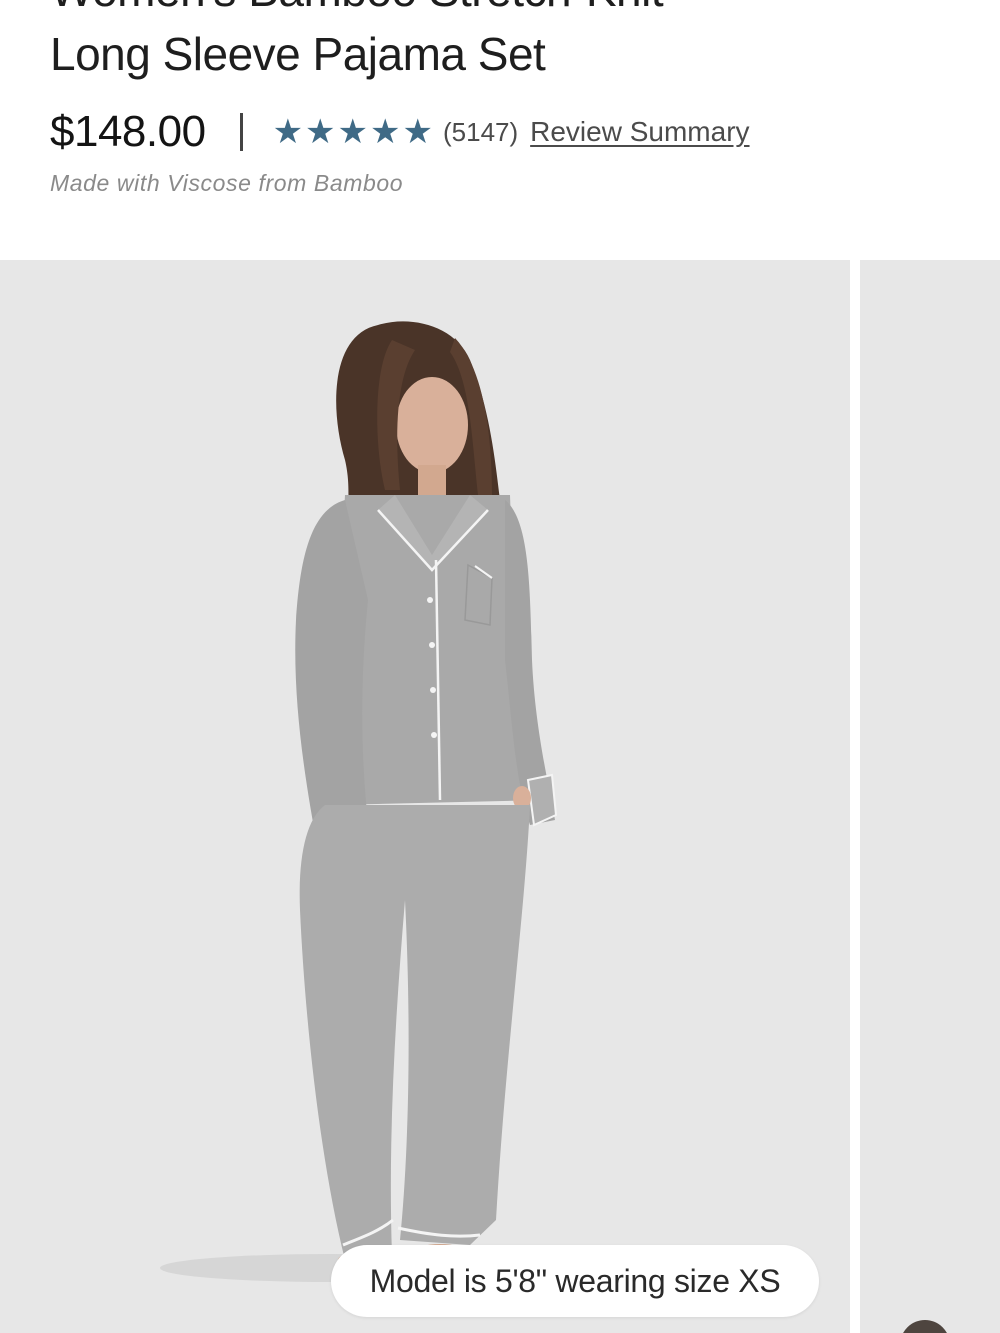 This screenshot has height=1333, width=1000. I want to click on model-size-caption: Model is 5'8" wearing size XS, so click(575, 1281).